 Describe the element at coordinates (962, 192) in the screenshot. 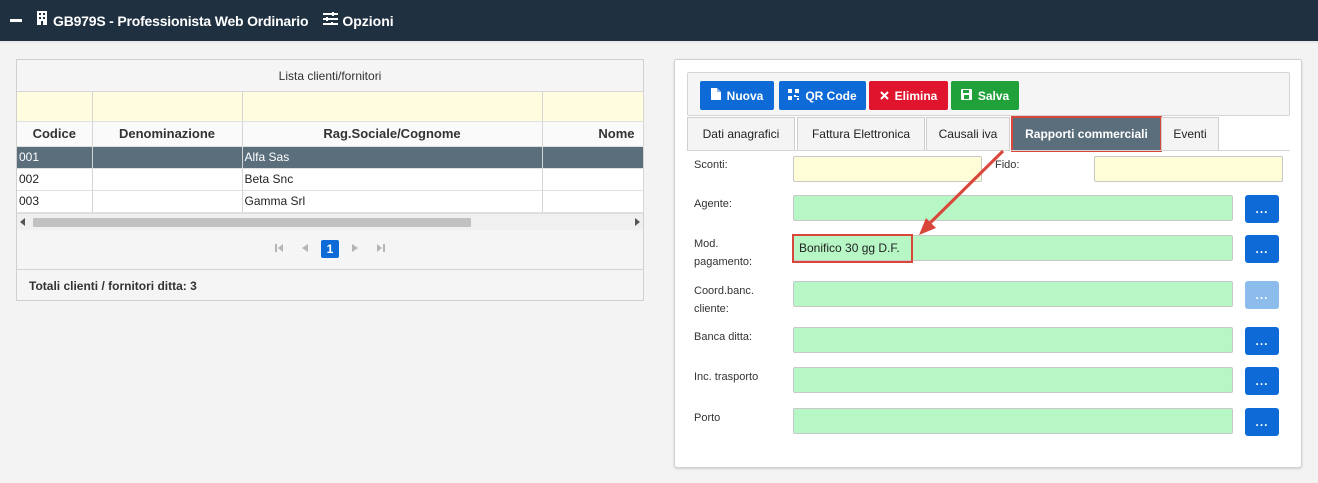

I see `annotation-arrow` at that location.